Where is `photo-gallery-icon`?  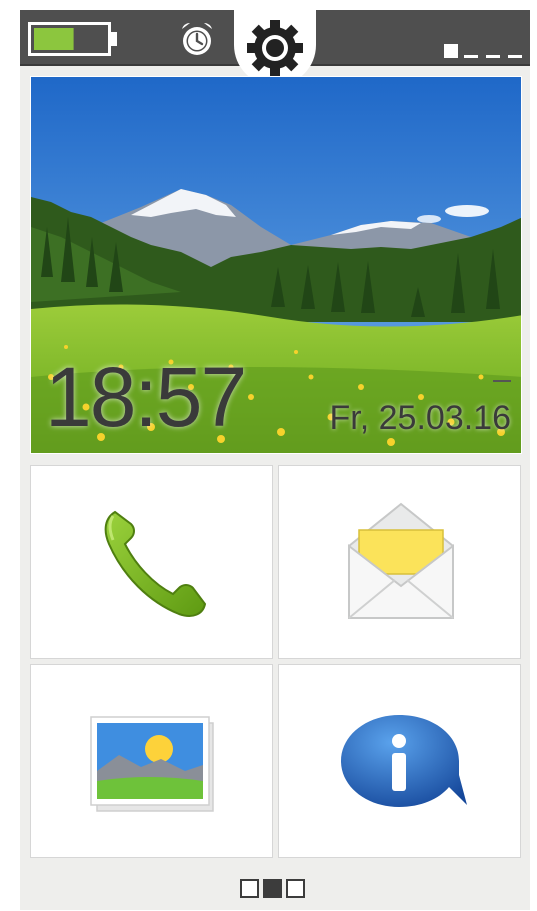
photo-gallery-icon is located at coordinates (152, 764).